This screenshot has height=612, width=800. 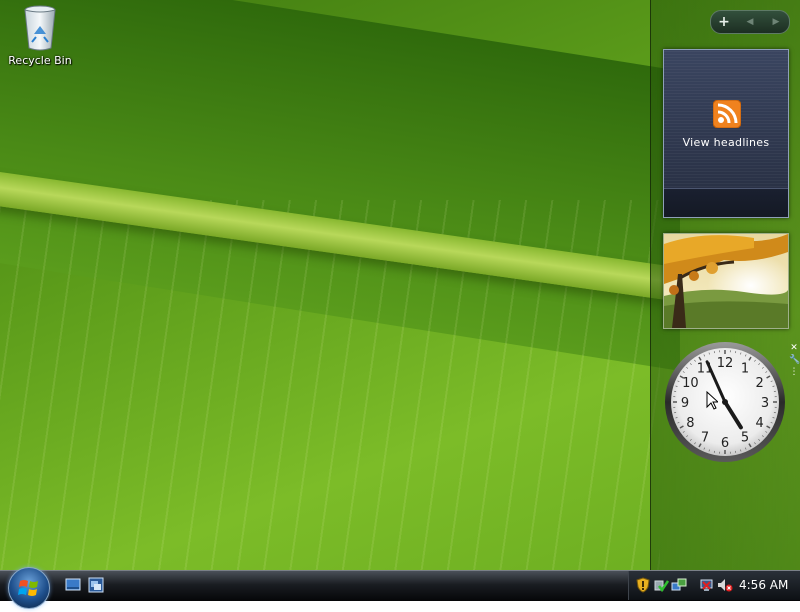 I want to click on clock-number: 10, so click(x=690, y=383).